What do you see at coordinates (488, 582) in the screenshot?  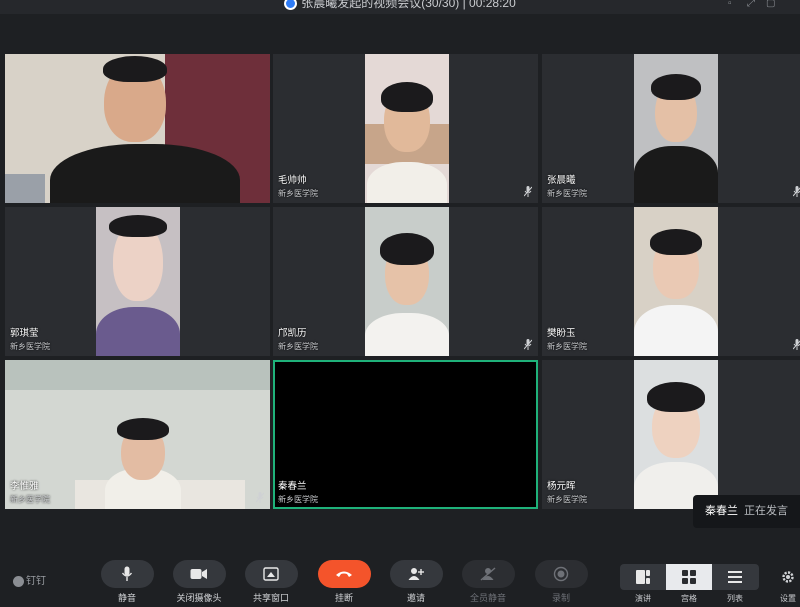 I see `mute-all-button: 全员静音` at bounding box center [488, 582].